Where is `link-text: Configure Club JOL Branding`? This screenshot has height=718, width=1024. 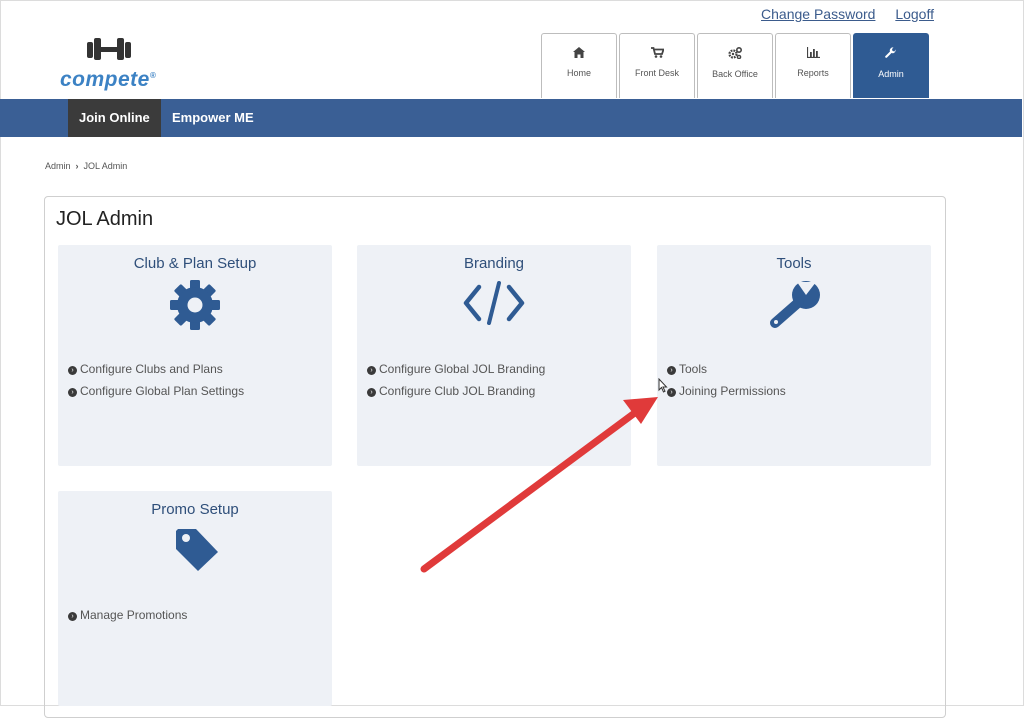
link-text: Configure Club JOL Branding is located at coordinates (457, 391).